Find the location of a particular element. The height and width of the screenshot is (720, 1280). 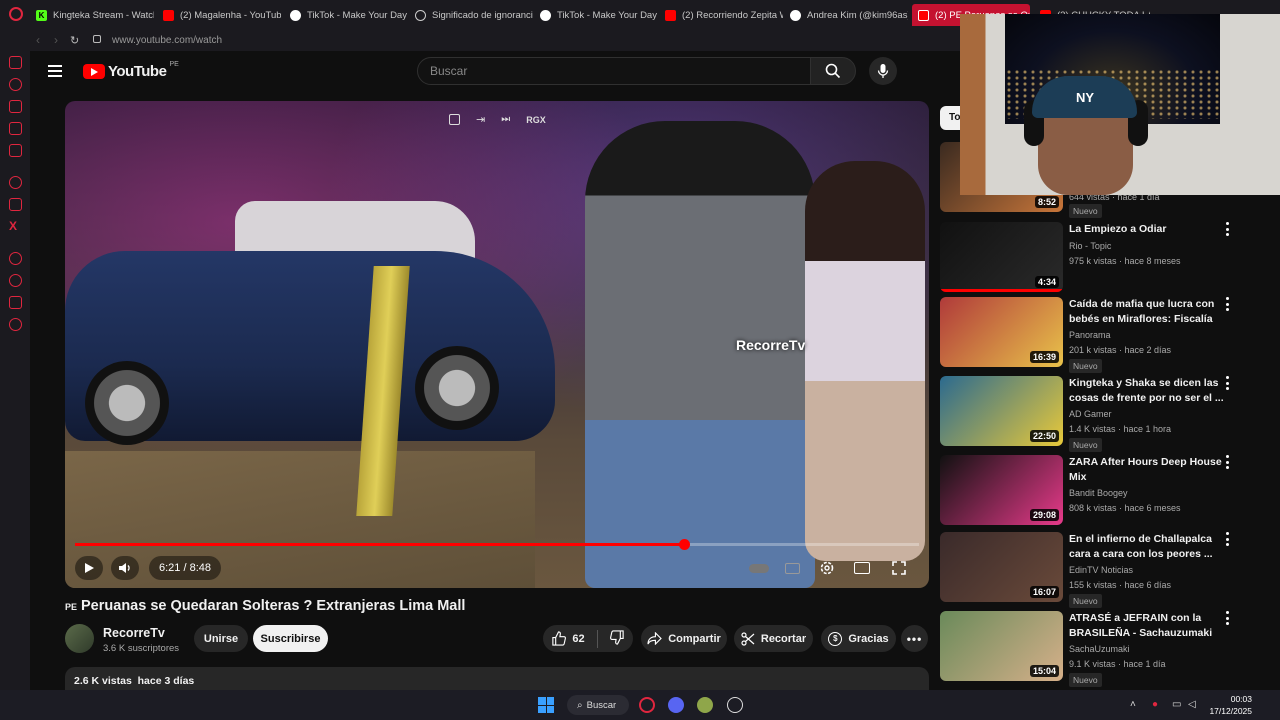

join-button: Unirse is located at coordinates (221, 638).